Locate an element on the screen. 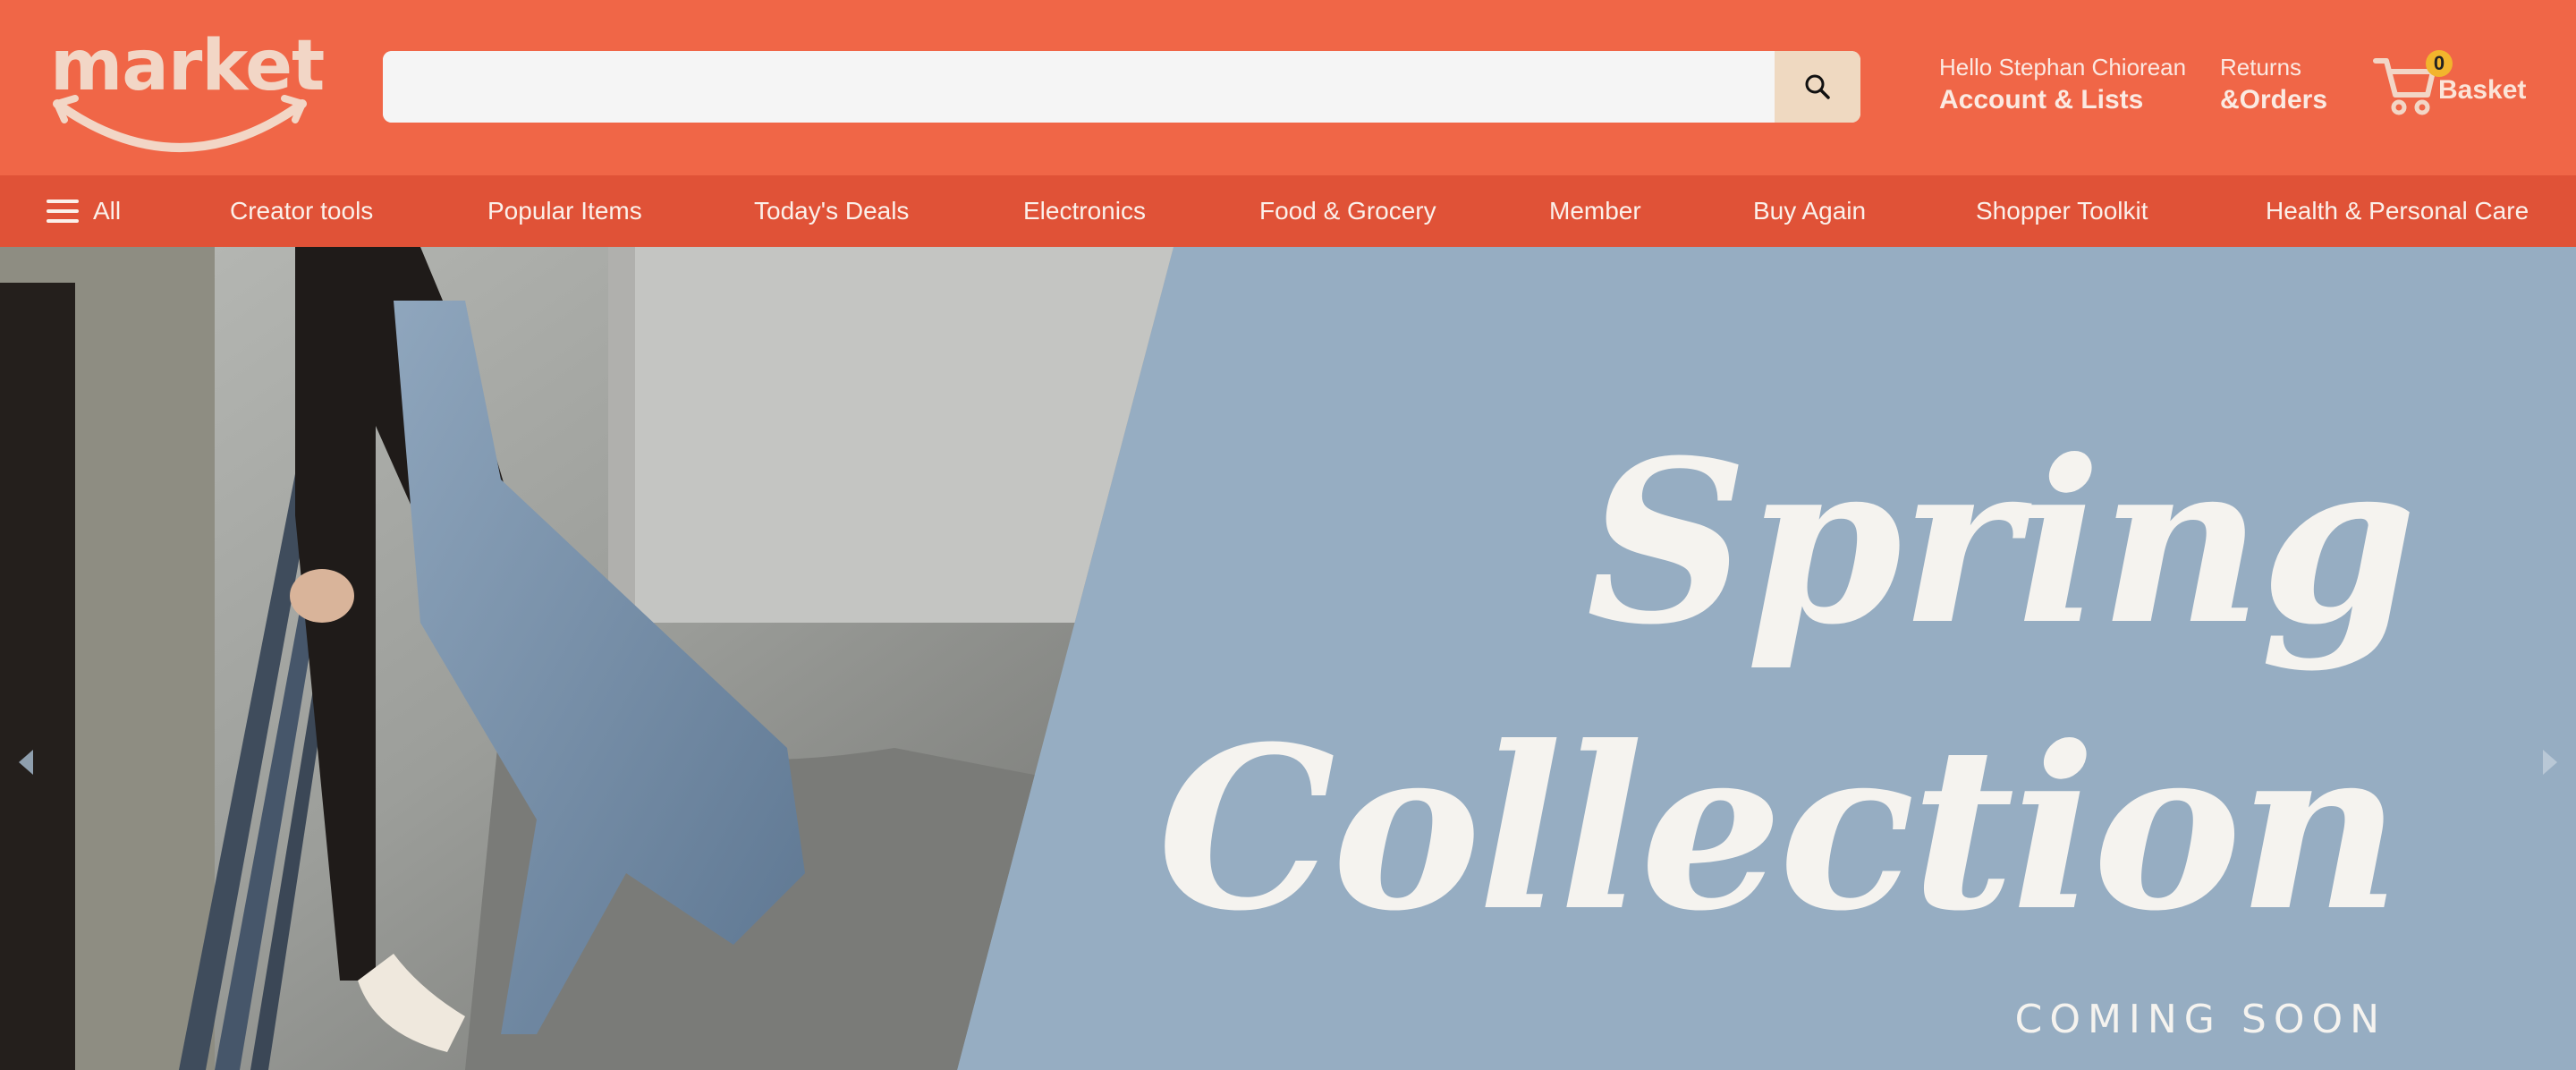 The image size is (2576, 1070). menu-icon is located at coordinates (63, 211).